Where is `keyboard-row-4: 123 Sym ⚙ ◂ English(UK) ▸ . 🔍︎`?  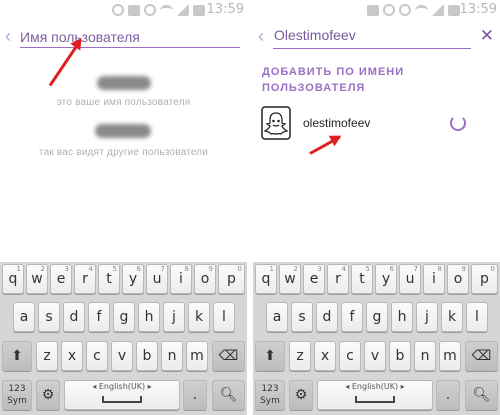 keyboard-row-4: 123 Sym ⚙ ◂ English(UK) ▸ . 🔍︎ is located at coordinates (376, 395).